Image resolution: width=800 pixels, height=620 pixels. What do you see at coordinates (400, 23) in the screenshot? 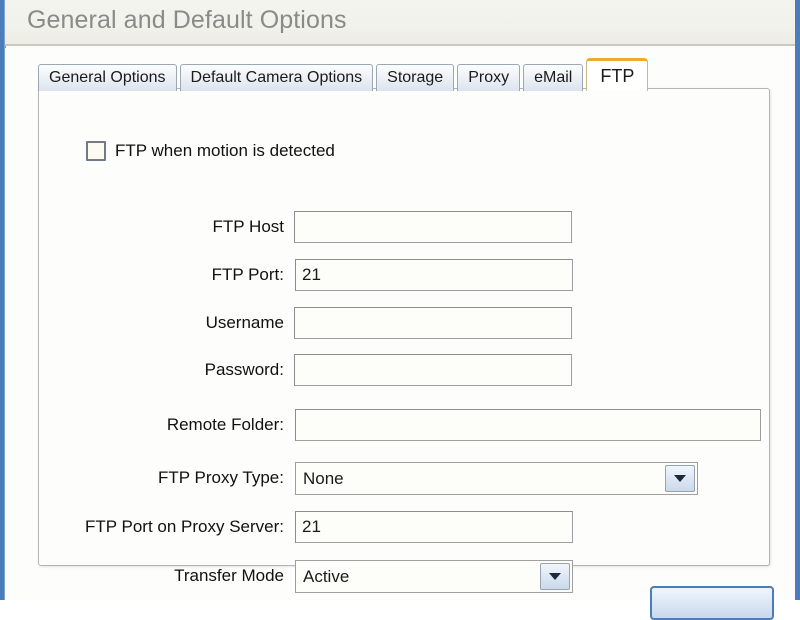
I see `window-titlebar: General and Default Options` at bounding box center [400, 23].